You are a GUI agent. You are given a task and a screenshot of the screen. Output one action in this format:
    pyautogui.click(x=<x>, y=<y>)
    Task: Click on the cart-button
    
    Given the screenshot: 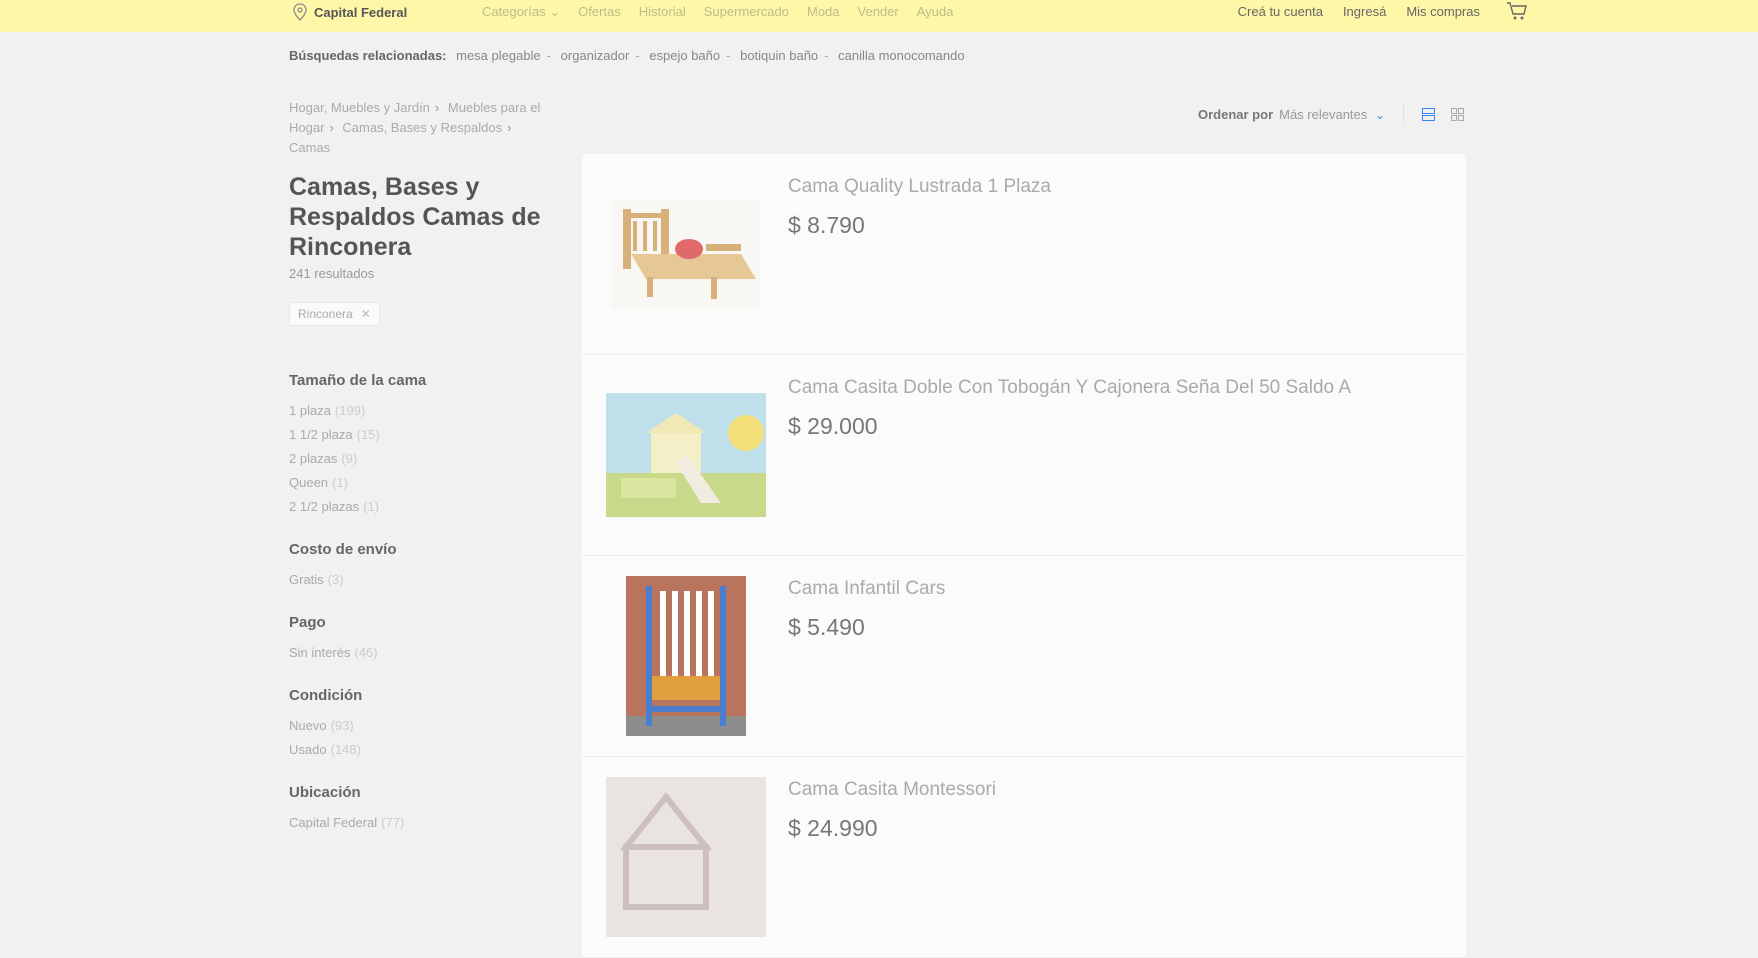 What is the action you would take?
    pyautogui.click(x=1517, y=13)
    